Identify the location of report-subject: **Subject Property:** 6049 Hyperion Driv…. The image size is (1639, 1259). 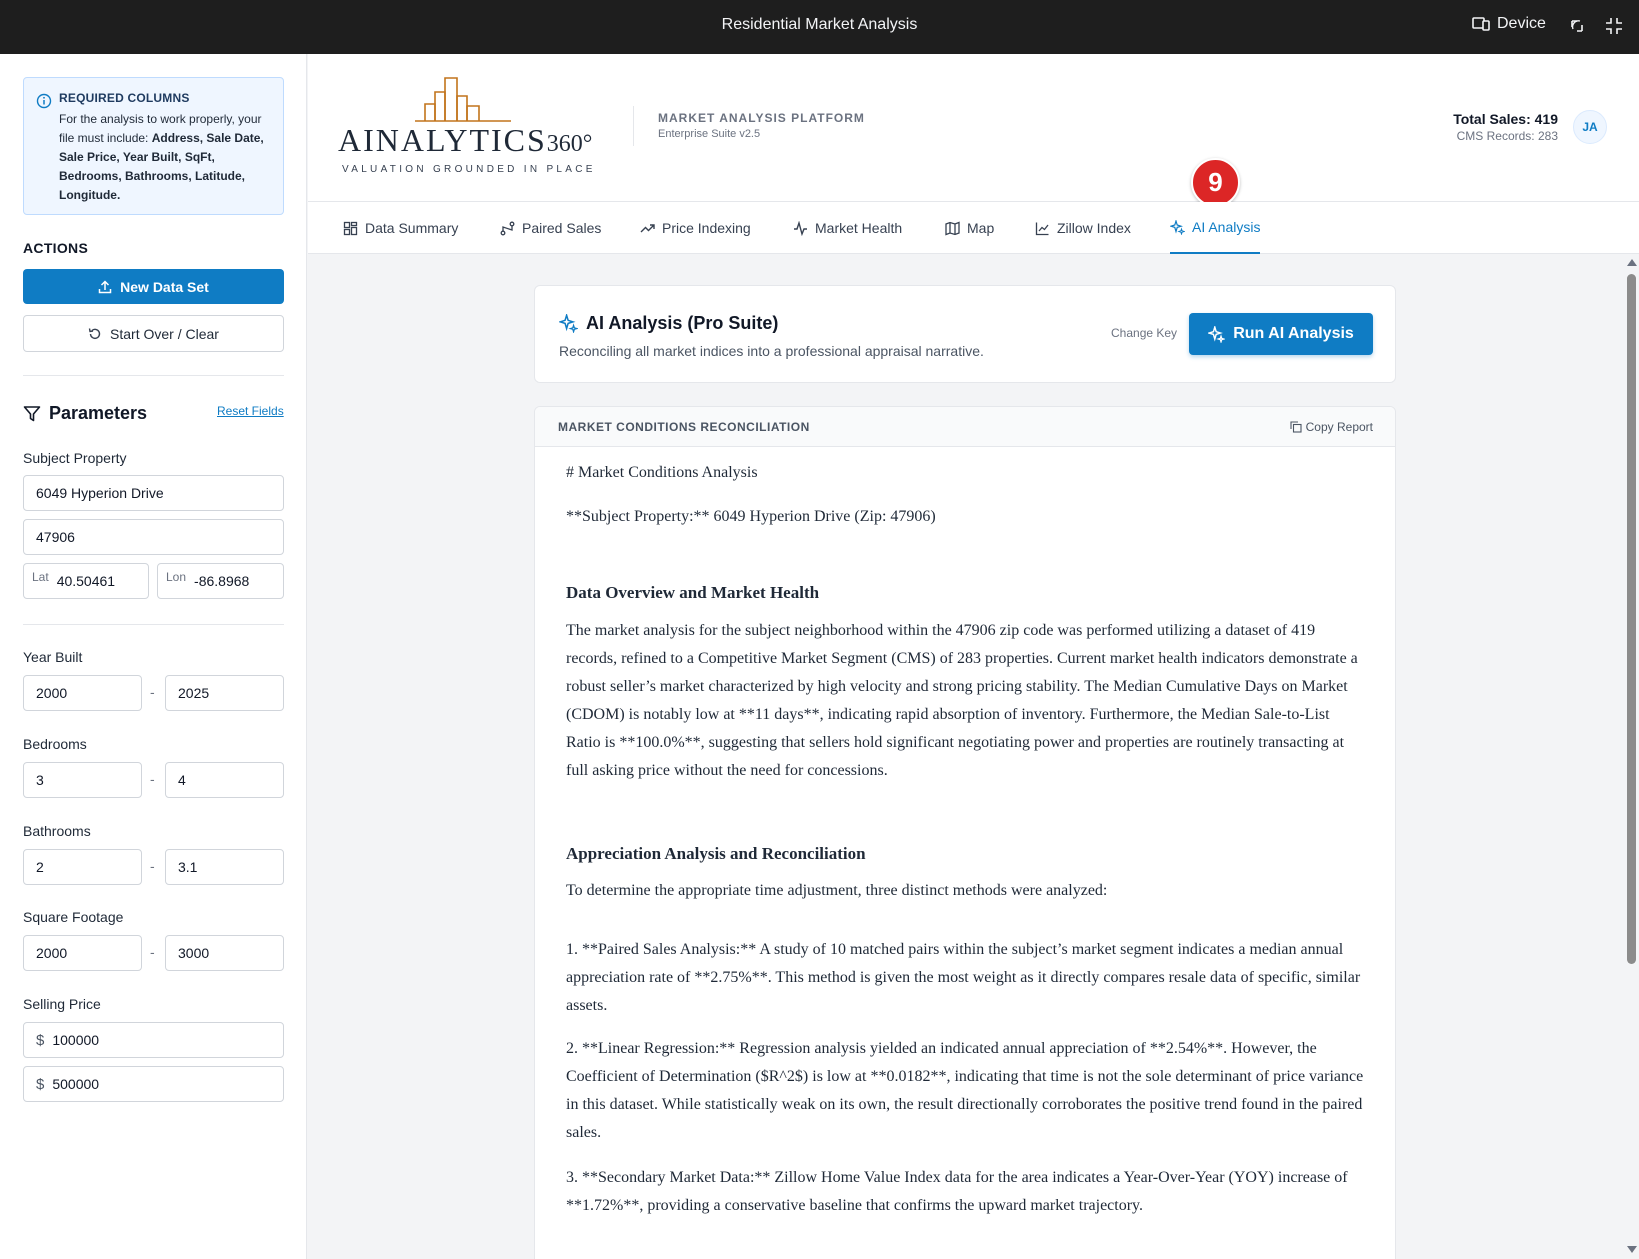
(751, 516).